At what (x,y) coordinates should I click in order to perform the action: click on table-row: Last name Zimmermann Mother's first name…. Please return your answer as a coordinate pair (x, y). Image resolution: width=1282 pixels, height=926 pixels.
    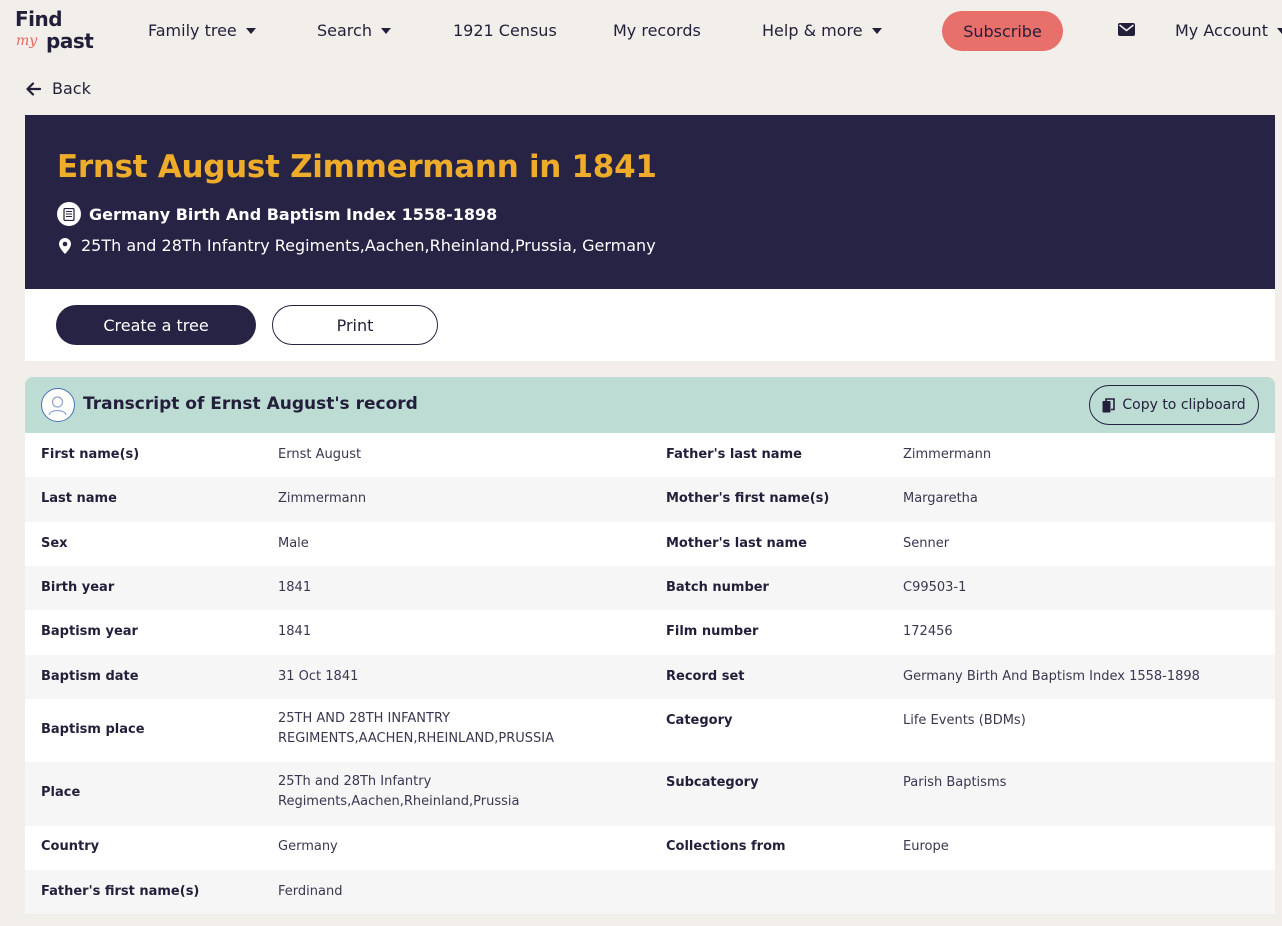
    Looking at the image, I should click on (650, 499).